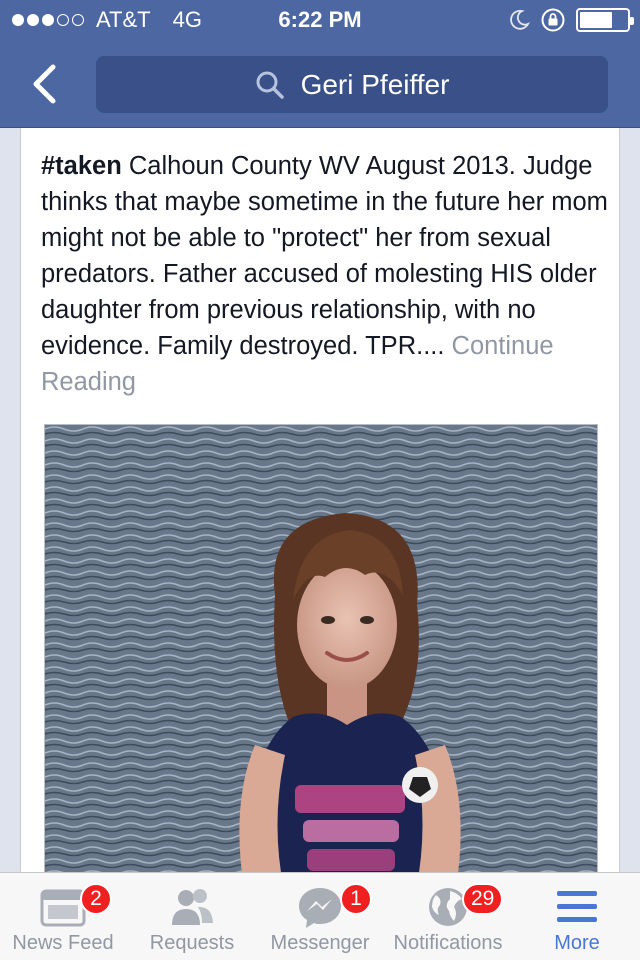 This screenshot has width=640, height=960. Describe the element at coordinates (571, 20) in the screenshot. I see `status-bar-right` at that location.